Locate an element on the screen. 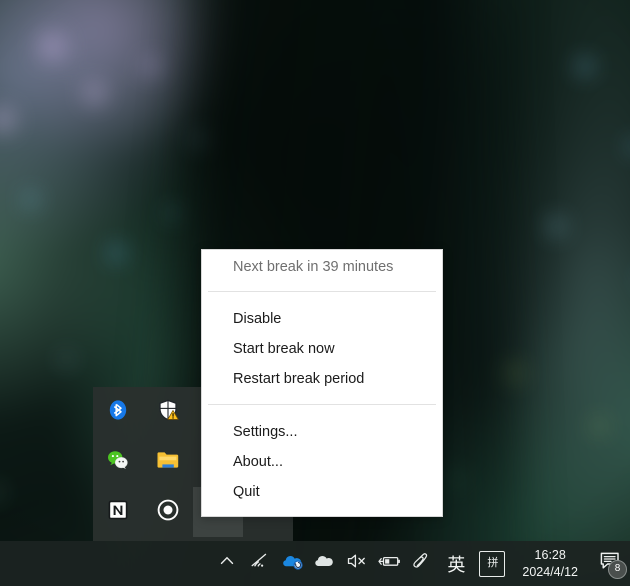  taskbar-battery-button is located at coordinates (393, 563).